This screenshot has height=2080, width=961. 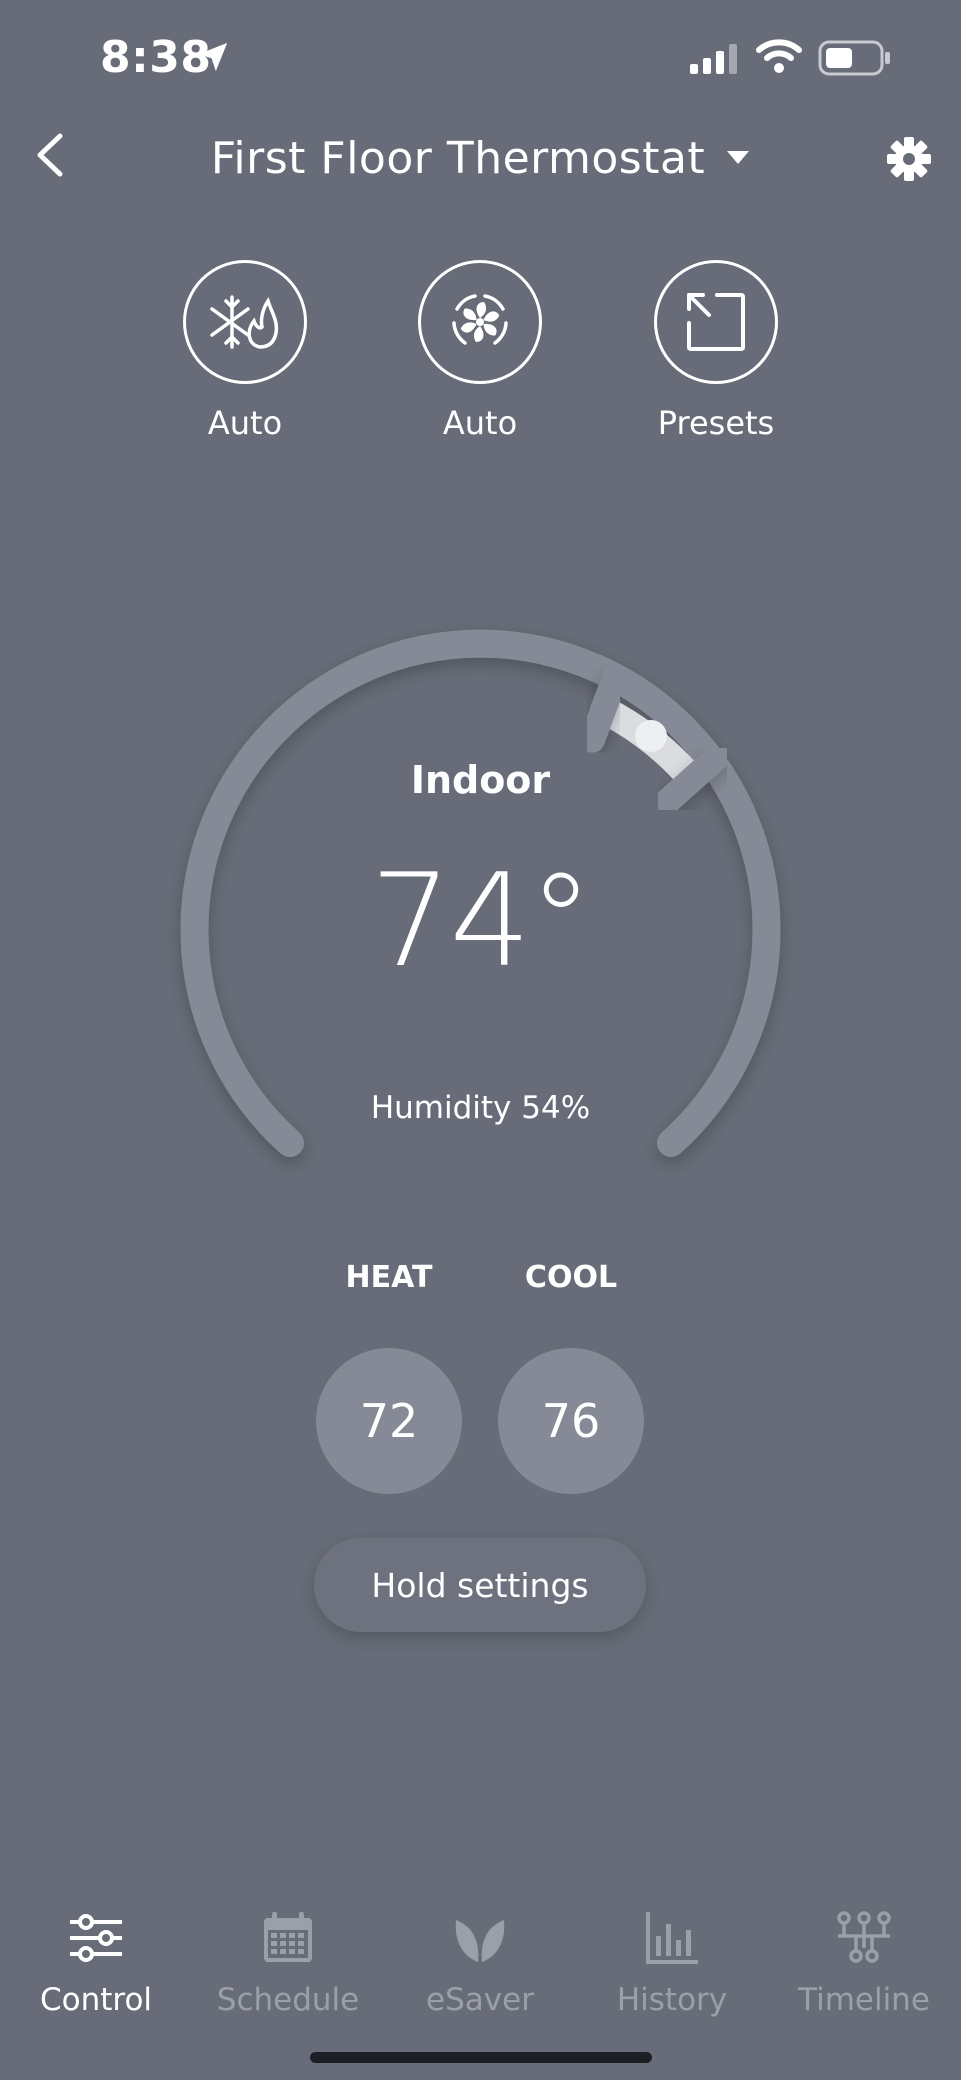 What do you see at coordinates (245, 423) in the screenshot?
I see `system-mode-label: Auto` at bounding box center [245, 423].